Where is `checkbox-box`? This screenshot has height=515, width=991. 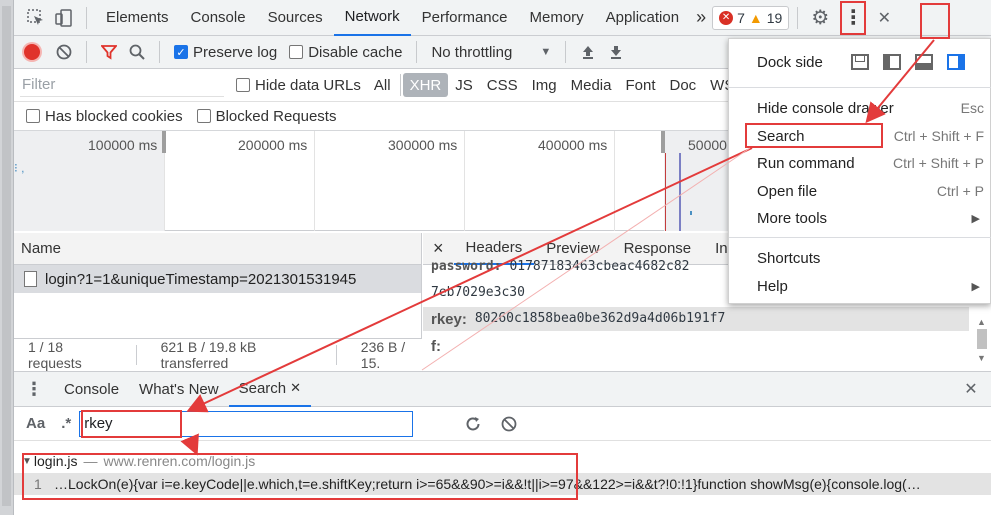
checkbox-box is located at coordinates (243, 85).